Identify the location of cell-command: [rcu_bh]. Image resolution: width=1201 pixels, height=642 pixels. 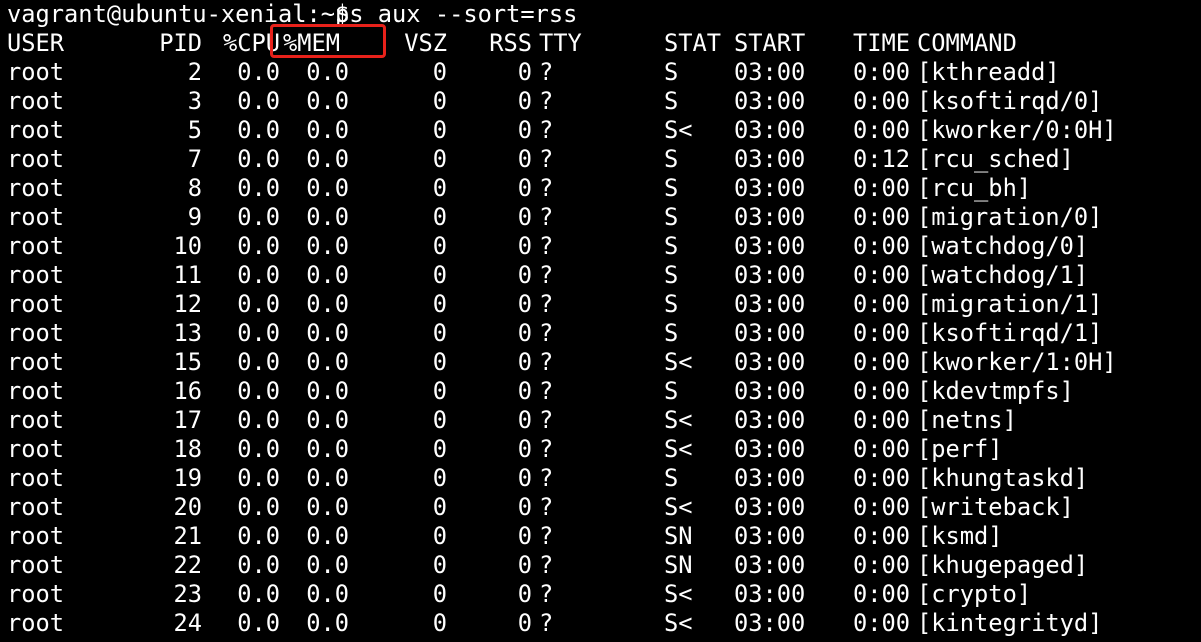
(974, 188).